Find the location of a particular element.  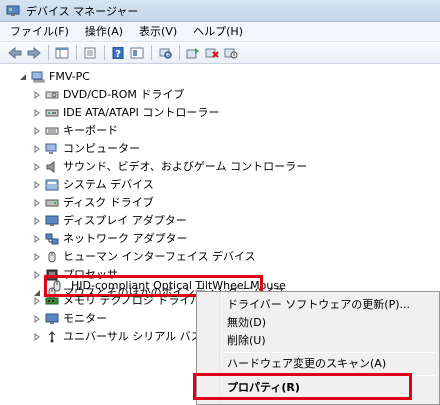

disable-device-icon is located at coordinates (230, 52).